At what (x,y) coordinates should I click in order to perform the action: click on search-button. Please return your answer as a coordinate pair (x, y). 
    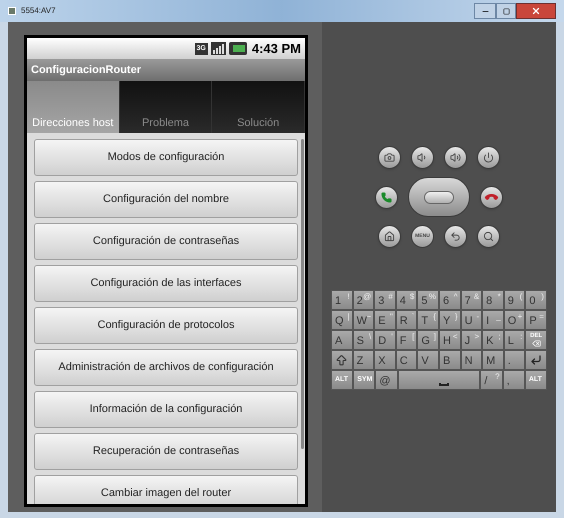
    Looking at the image, I should click on (488, 236).